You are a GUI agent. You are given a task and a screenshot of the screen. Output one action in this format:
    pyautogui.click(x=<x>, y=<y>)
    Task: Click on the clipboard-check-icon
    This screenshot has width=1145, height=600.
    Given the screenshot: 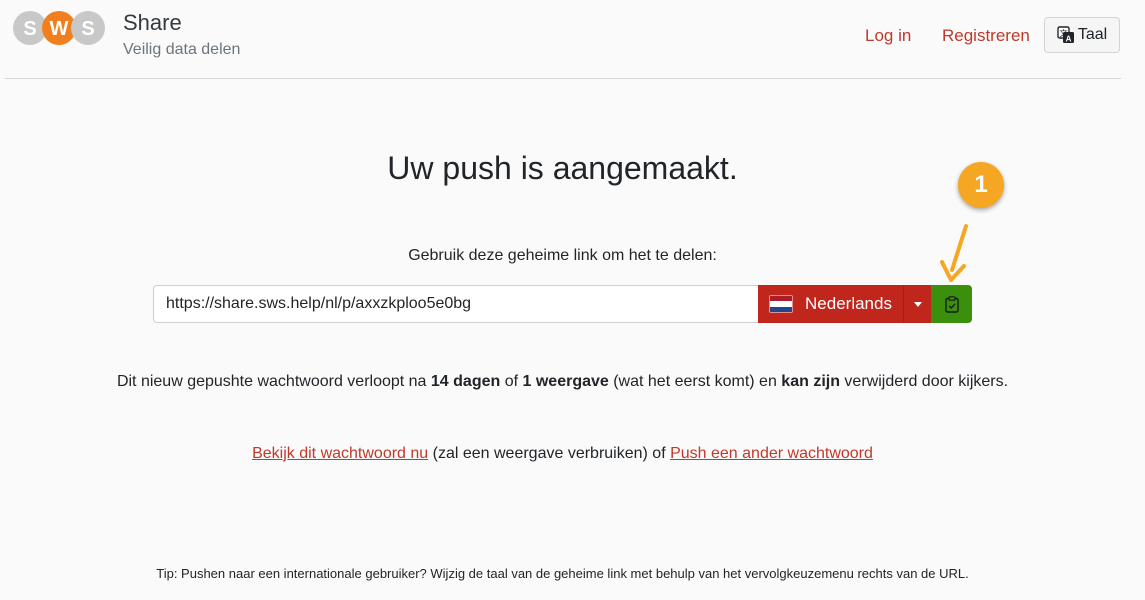 What is the action you would take?
    pyautogui.click(x=951, y=304)
    